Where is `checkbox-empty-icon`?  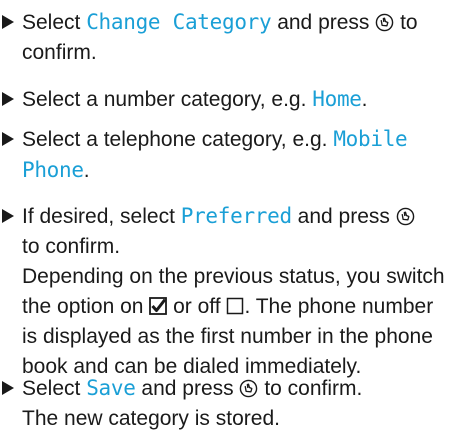
checkbox-empty-icon is located at coordinates (235, 306).